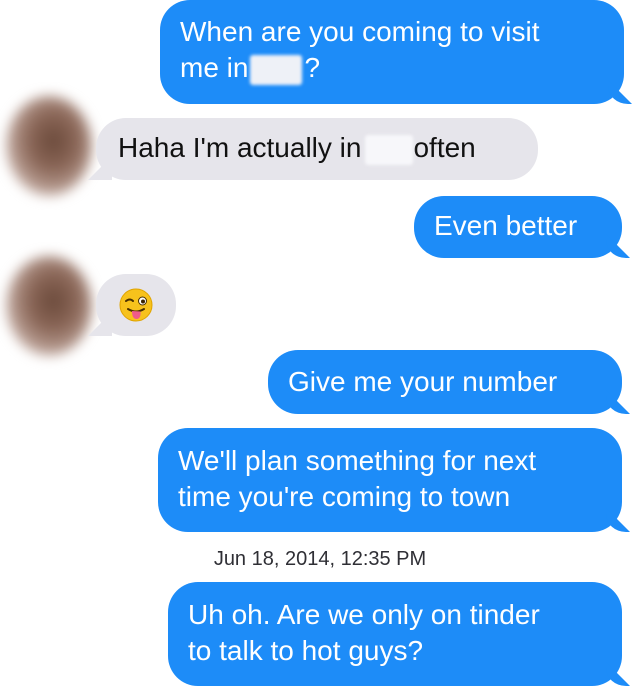 This screenshot has height=692, width=640. I want to click on message-text: Haha I'm actually in, so click(240, 147).